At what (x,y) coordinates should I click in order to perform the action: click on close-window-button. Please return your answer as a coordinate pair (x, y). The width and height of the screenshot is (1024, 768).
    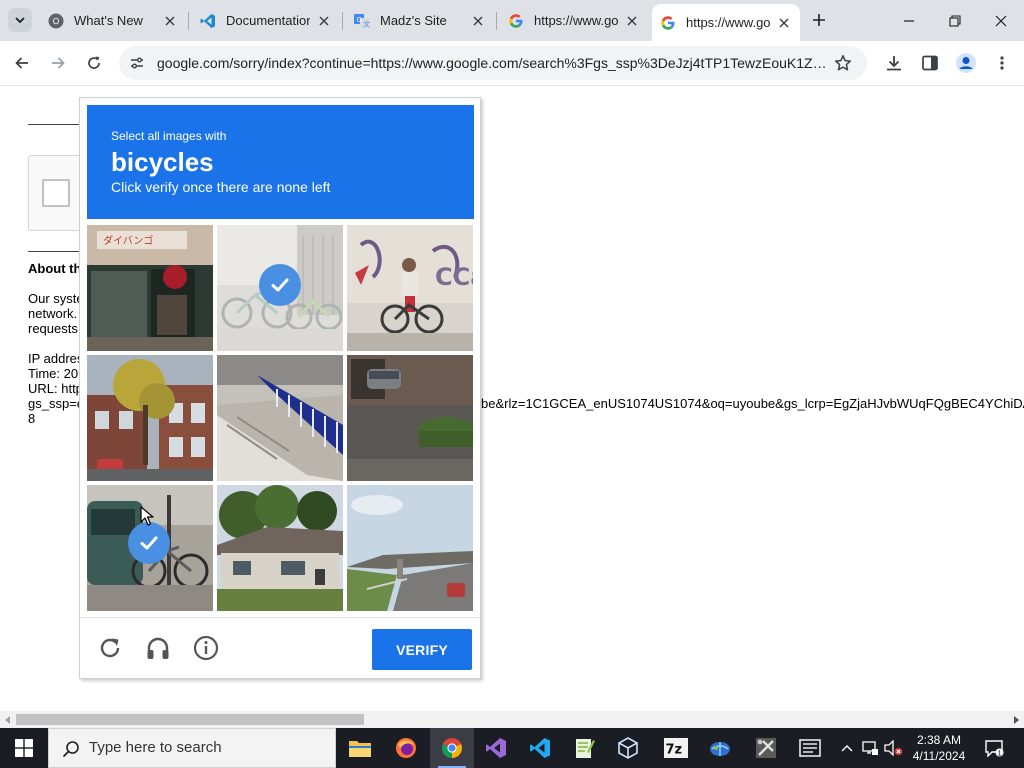
    Looking at the image, I should click on (1001, 20).